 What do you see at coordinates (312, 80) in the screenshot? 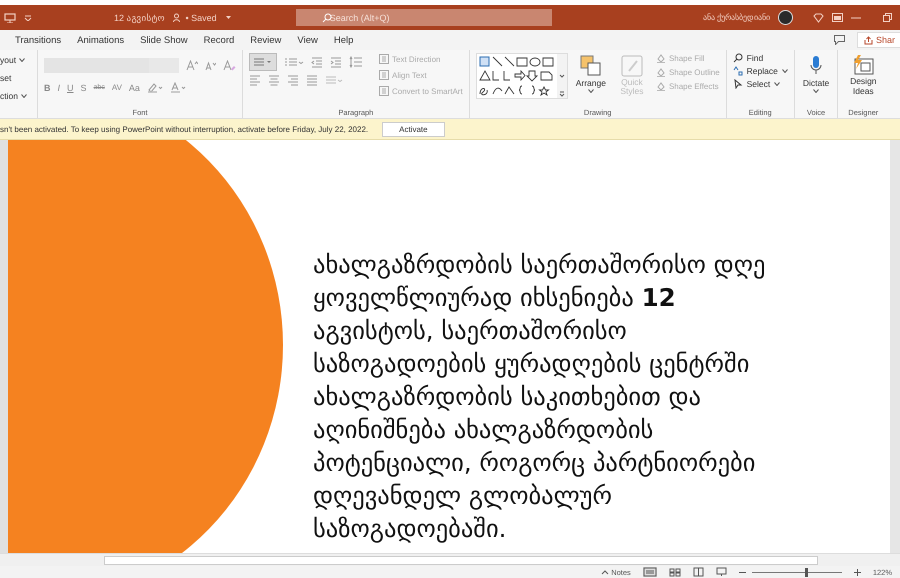
I see `justify-icon` at bounding box center [312, 80].